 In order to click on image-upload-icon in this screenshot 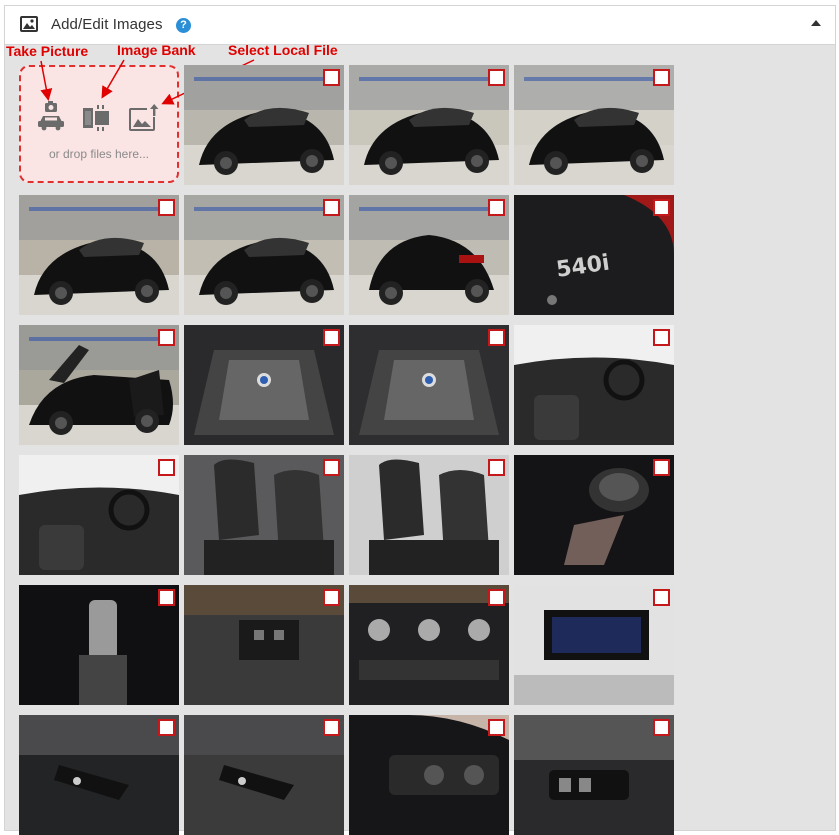, I will do `click(144, 117)`.